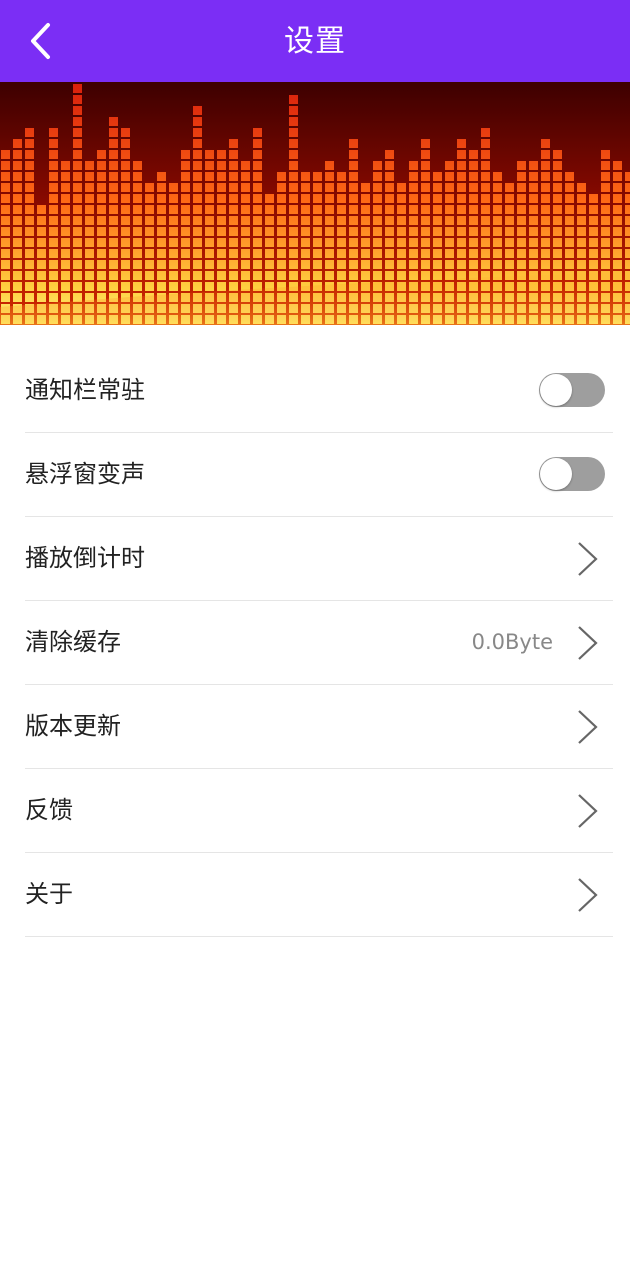 The width and height of the screenshot is (630, 1280). What do you see at coordinates (49, 894) in the screenshot?
I see `setting-about-label: 关于` at bounding box center [49, 894].